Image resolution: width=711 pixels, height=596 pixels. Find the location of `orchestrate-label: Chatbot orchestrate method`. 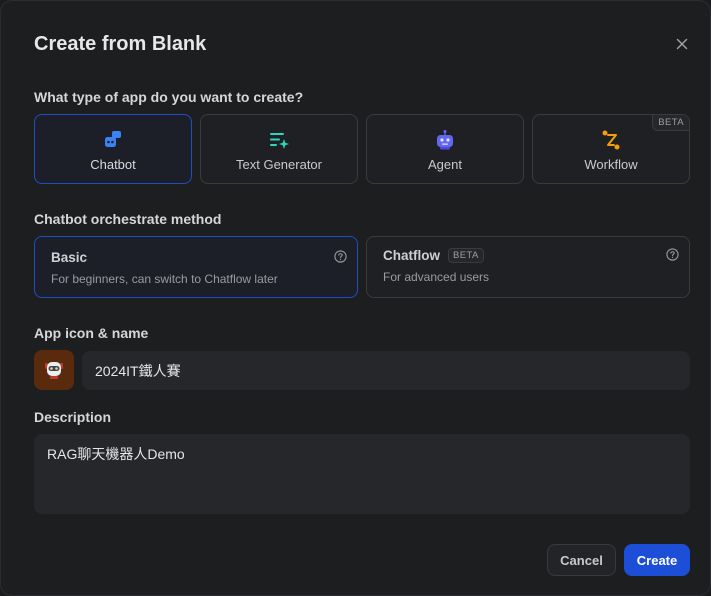

orchestrate-label: Chatbot orchestrate method is located at coordinates (128, 219).